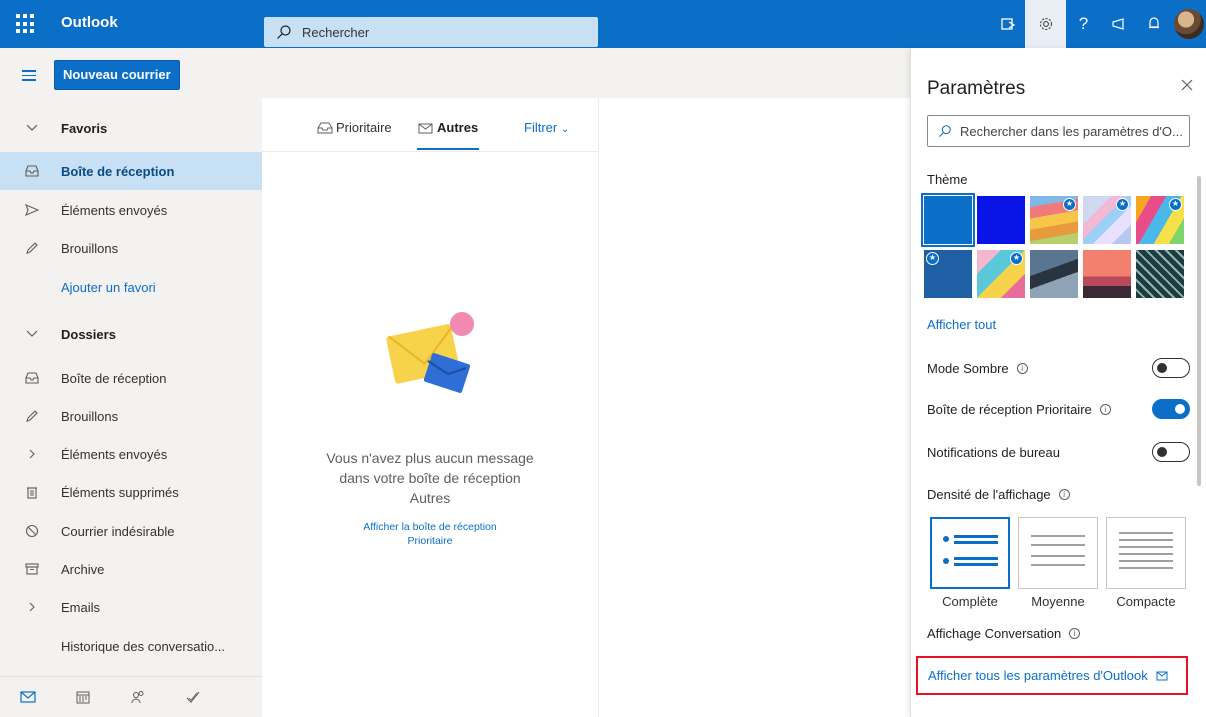 This screenshot has height=717, width=1206. What do you see at coordinates (88, 334) in the screenshot?
I see `folders-label: Dossiers` at bounding box center [88, 334].